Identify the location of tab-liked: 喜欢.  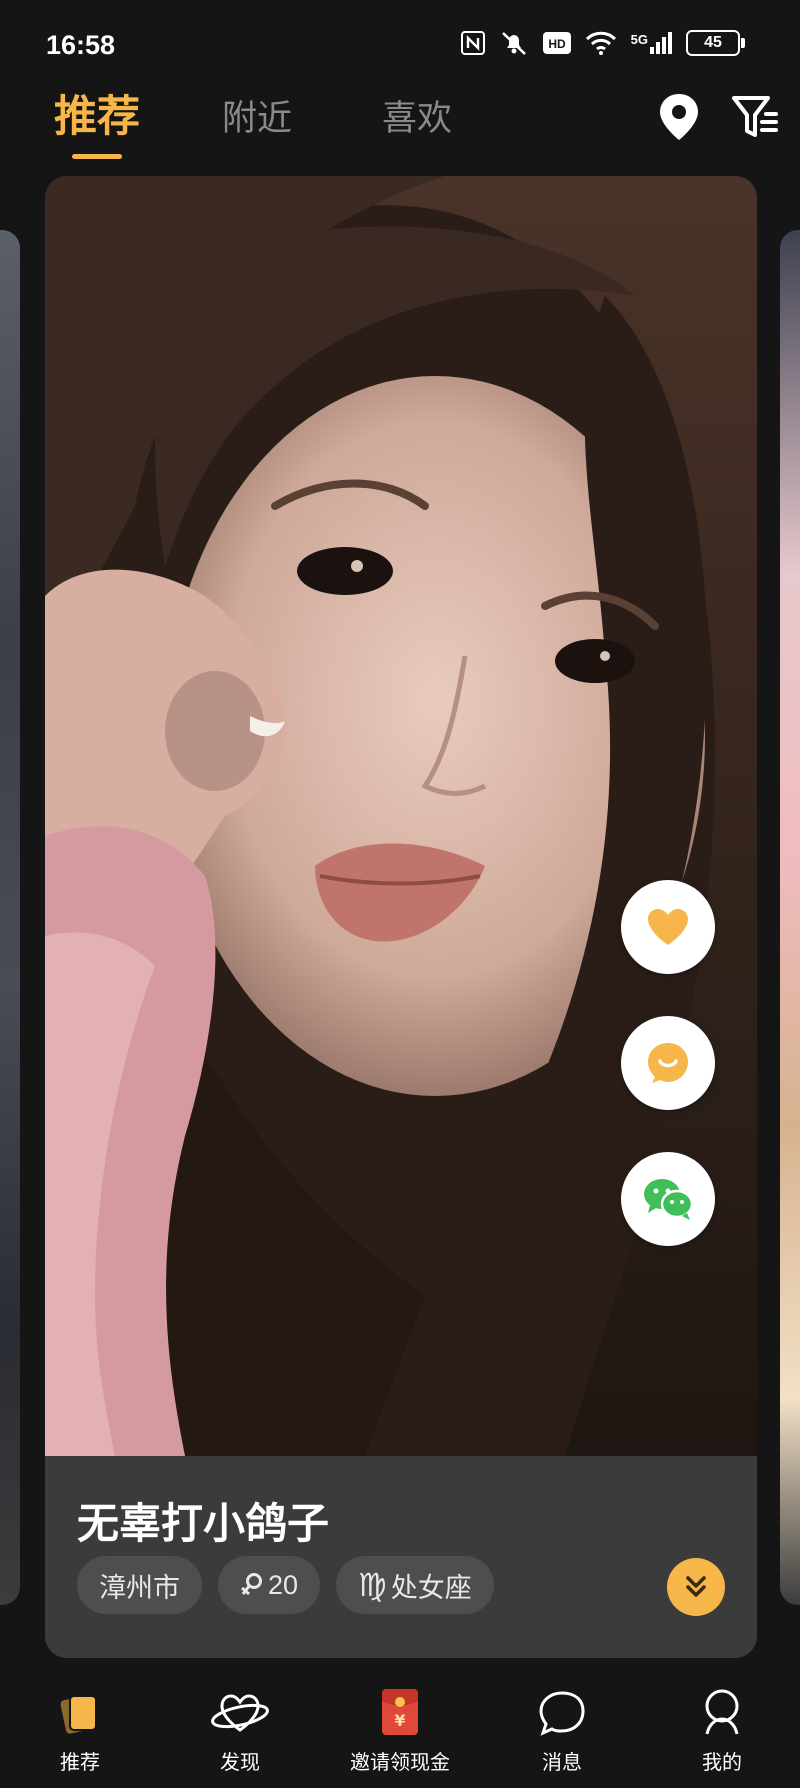
(417, 115).